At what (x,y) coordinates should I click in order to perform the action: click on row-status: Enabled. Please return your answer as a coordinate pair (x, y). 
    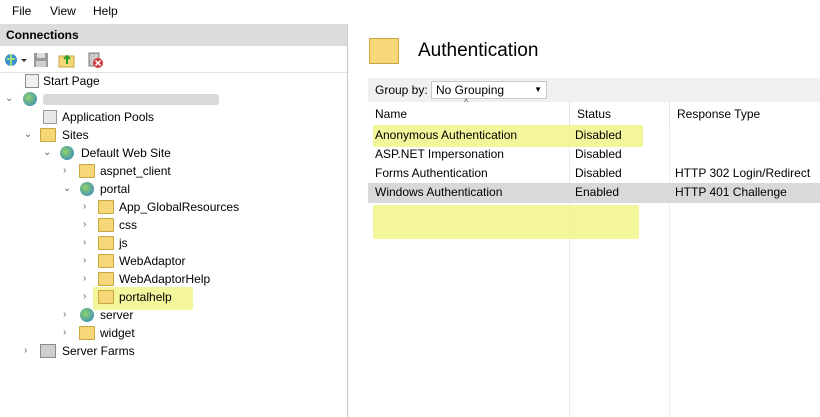
    Looking at the image, I should click on (597, 192).